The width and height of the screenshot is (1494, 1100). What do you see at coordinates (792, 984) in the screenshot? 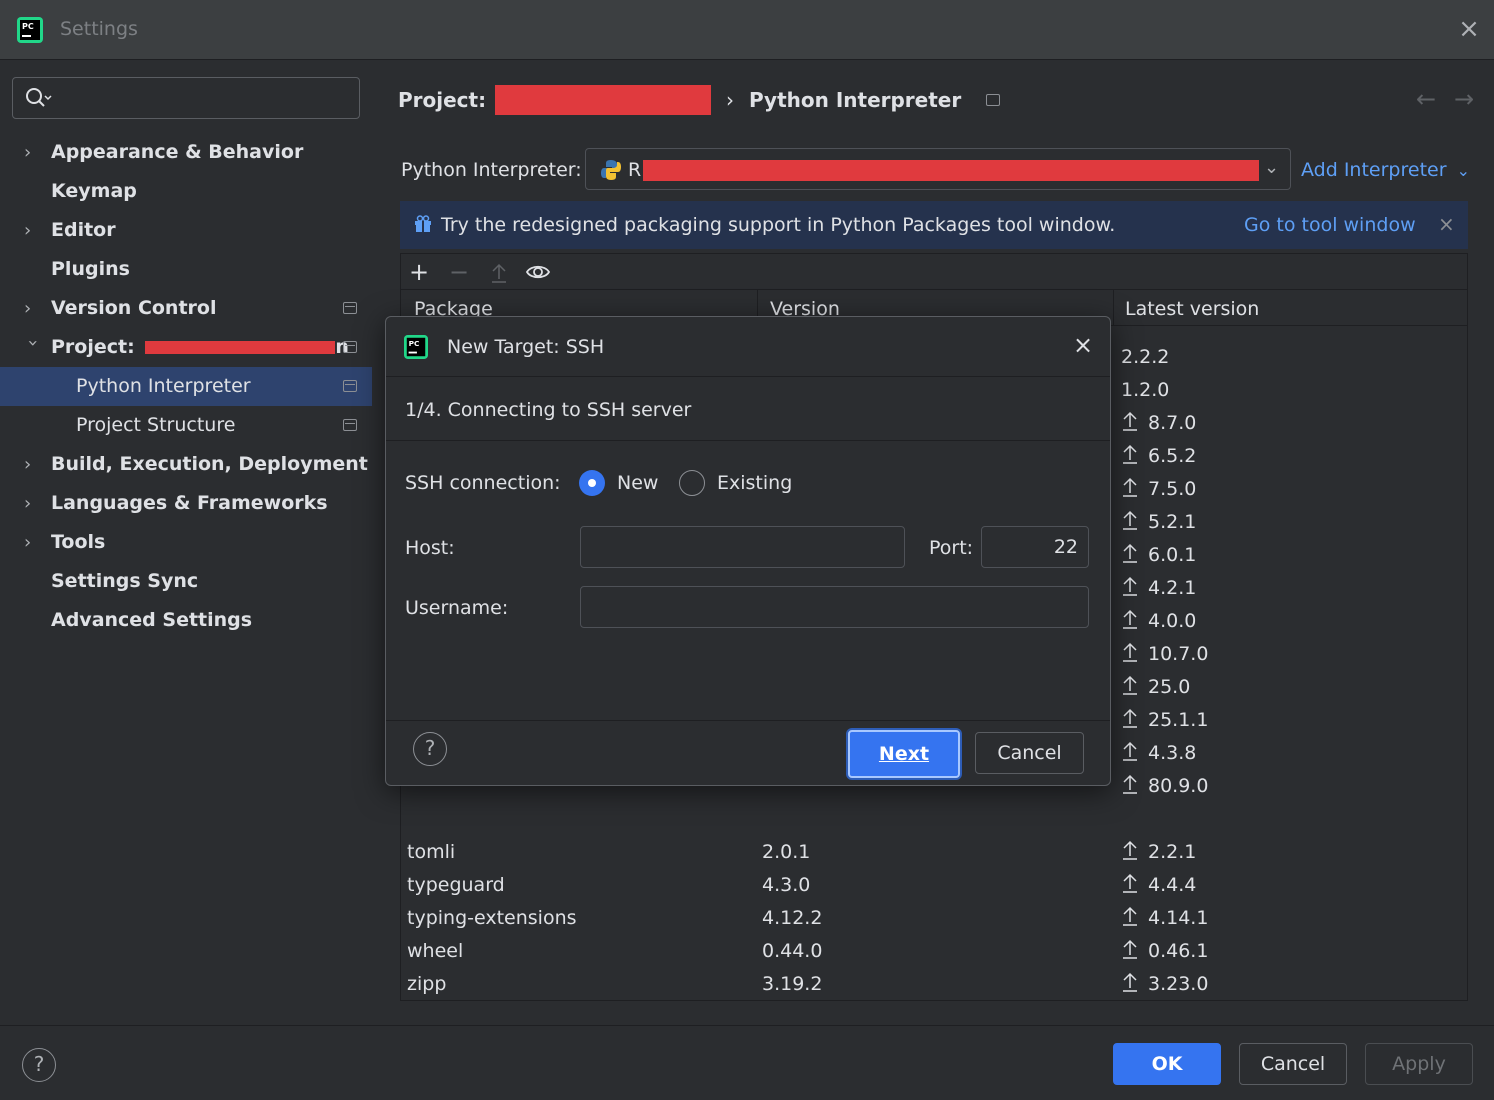
I see `version-cell: 3.19.2` at bounding box center [792, 984].